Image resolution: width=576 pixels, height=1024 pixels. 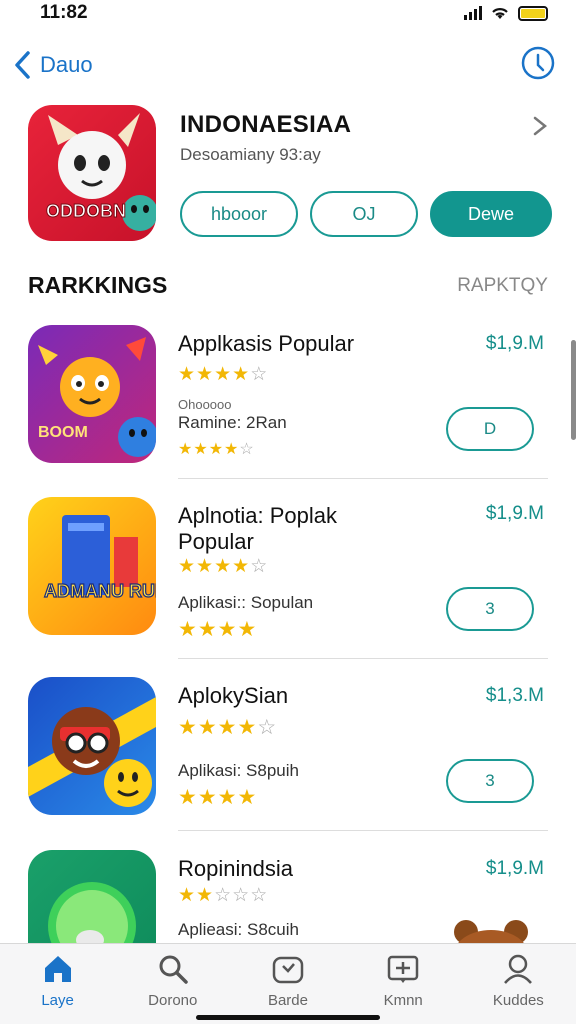 What do you see at coordinates (502, 286) in the screenshot?
I see `rankings-see-all-link: RAPKTQY` at bounding box center [502, 286].